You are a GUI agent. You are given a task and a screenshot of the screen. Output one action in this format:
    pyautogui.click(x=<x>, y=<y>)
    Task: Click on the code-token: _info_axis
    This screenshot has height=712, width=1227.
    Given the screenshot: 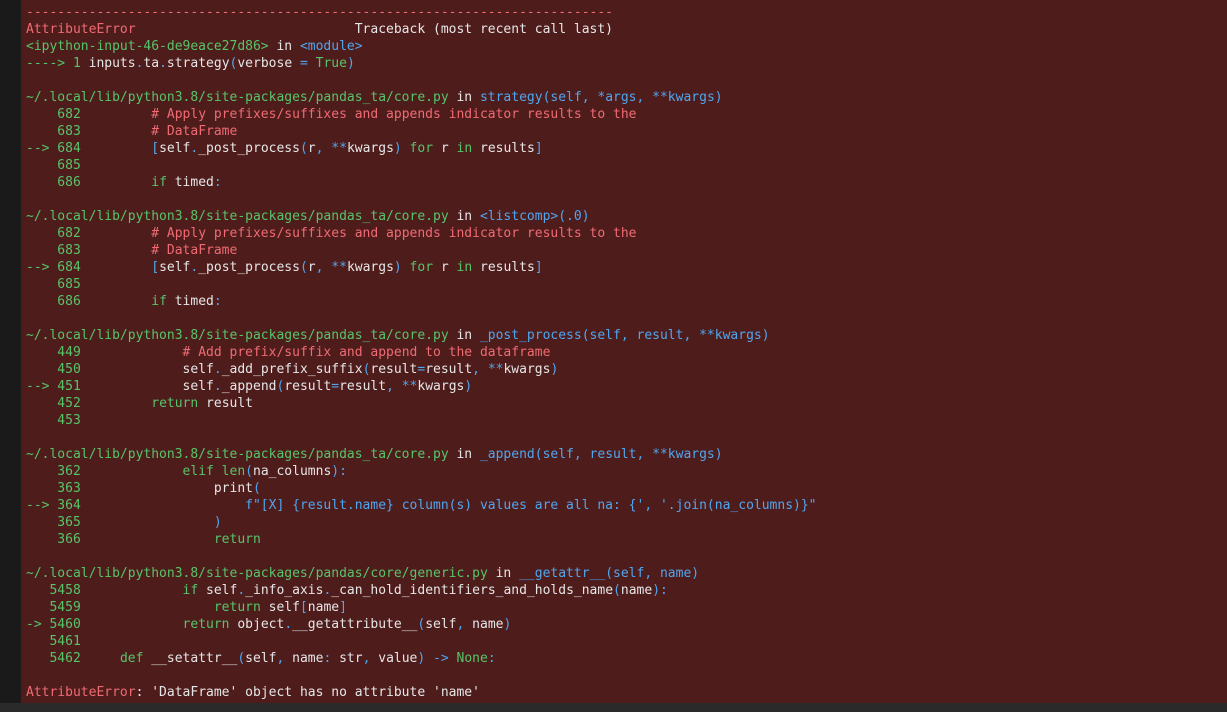 What is the action you would take?
    pyautogui.click(x=284, y=590)
    